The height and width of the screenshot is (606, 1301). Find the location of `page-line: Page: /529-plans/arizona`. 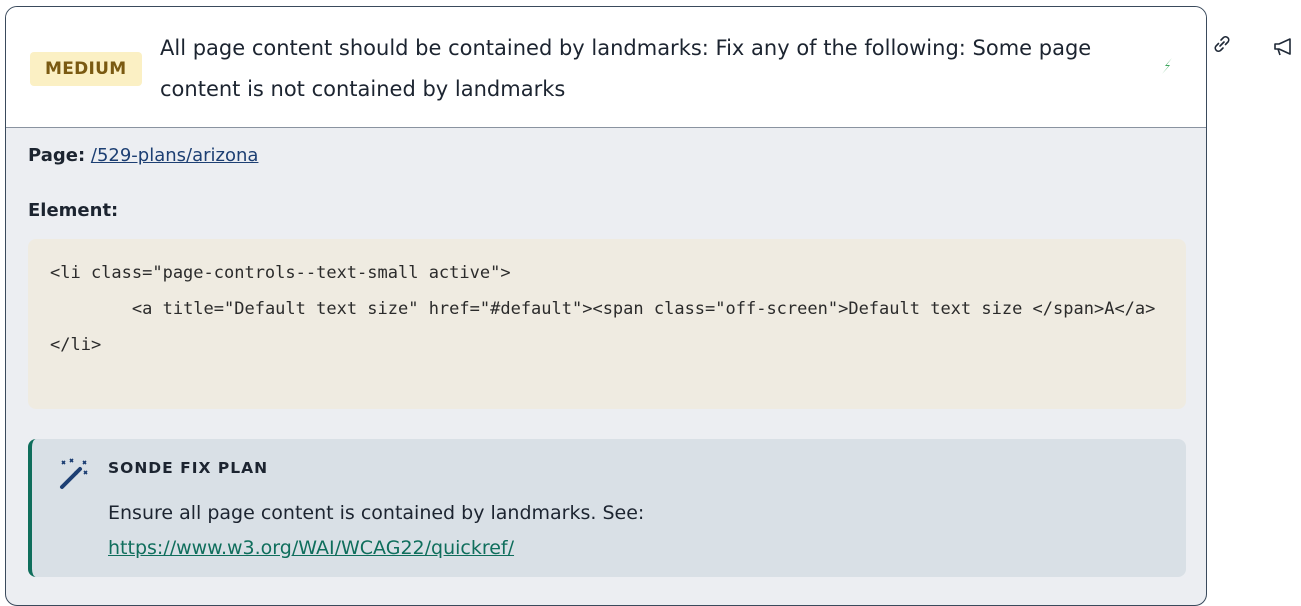

page-line: Page: /529-plans/arizona is located at coordinates (143, 155).